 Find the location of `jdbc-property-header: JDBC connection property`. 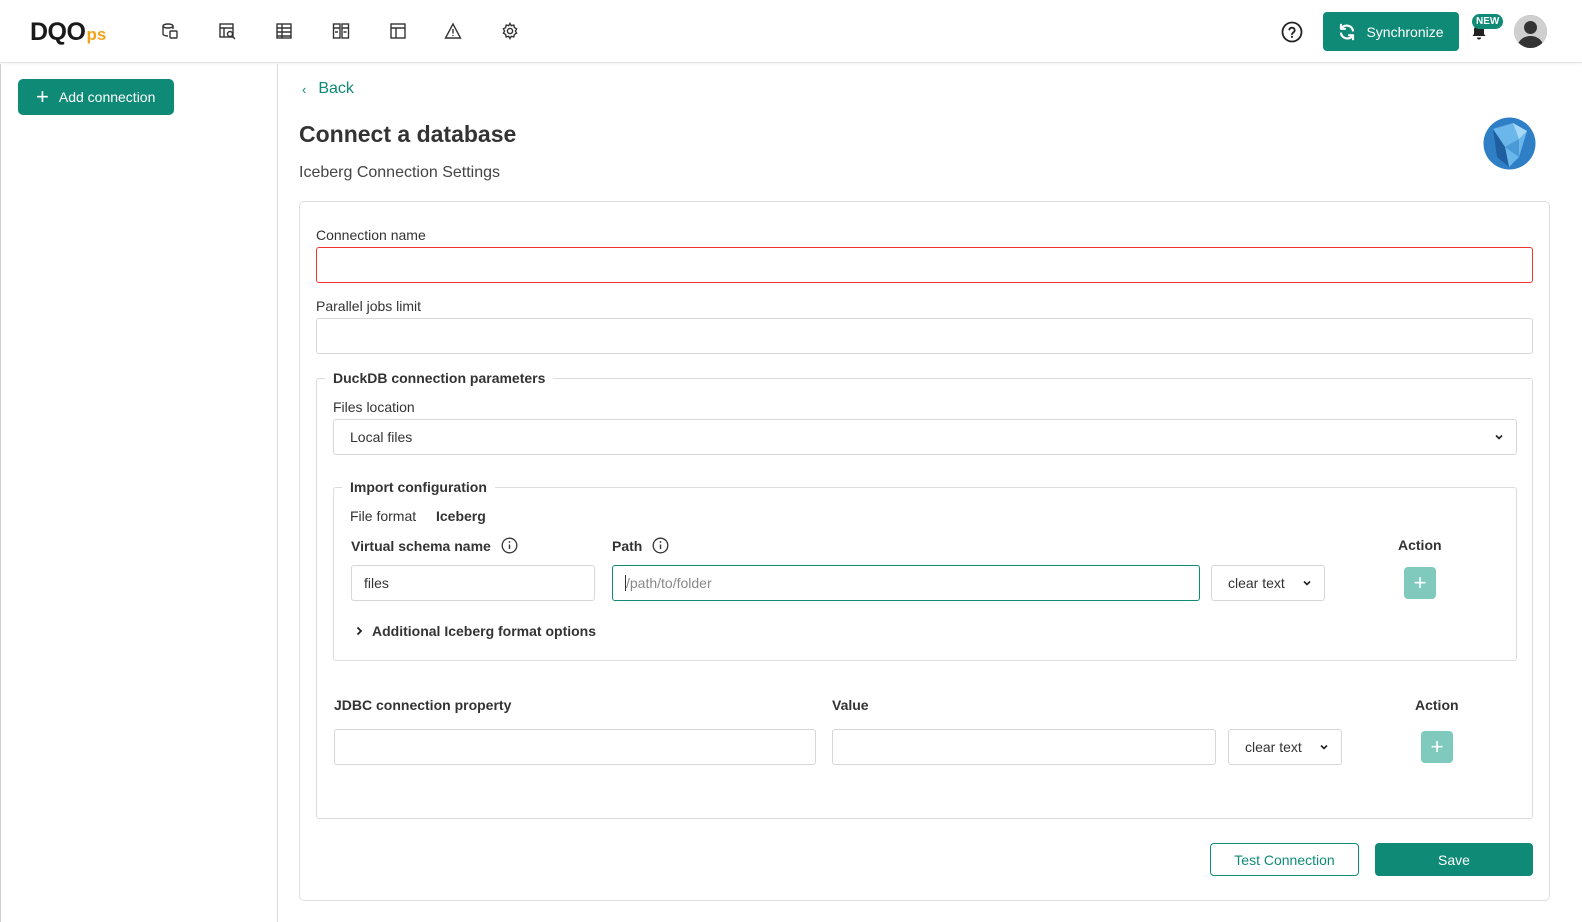

jdbc-property-header: JDBC connection property is located at coordinates (423, 705).